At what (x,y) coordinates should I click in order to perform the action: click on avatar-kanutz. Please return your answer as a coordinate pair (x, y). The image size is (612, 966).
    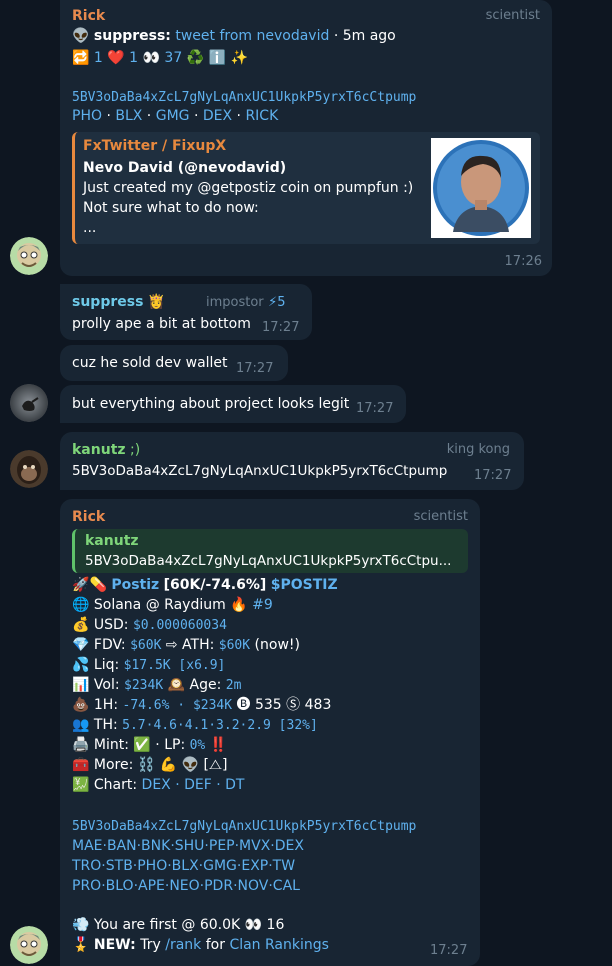
    Looking at the image, I should click on (29, 469).